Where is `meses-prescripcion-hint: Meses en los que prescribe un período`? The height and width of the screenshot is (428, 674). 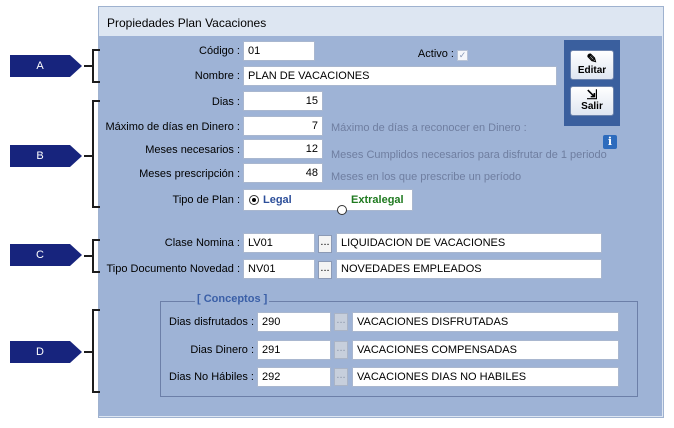
meses-prescripcion-hint: Meses en los que prescribe un período is located at coordinates (426, 177).